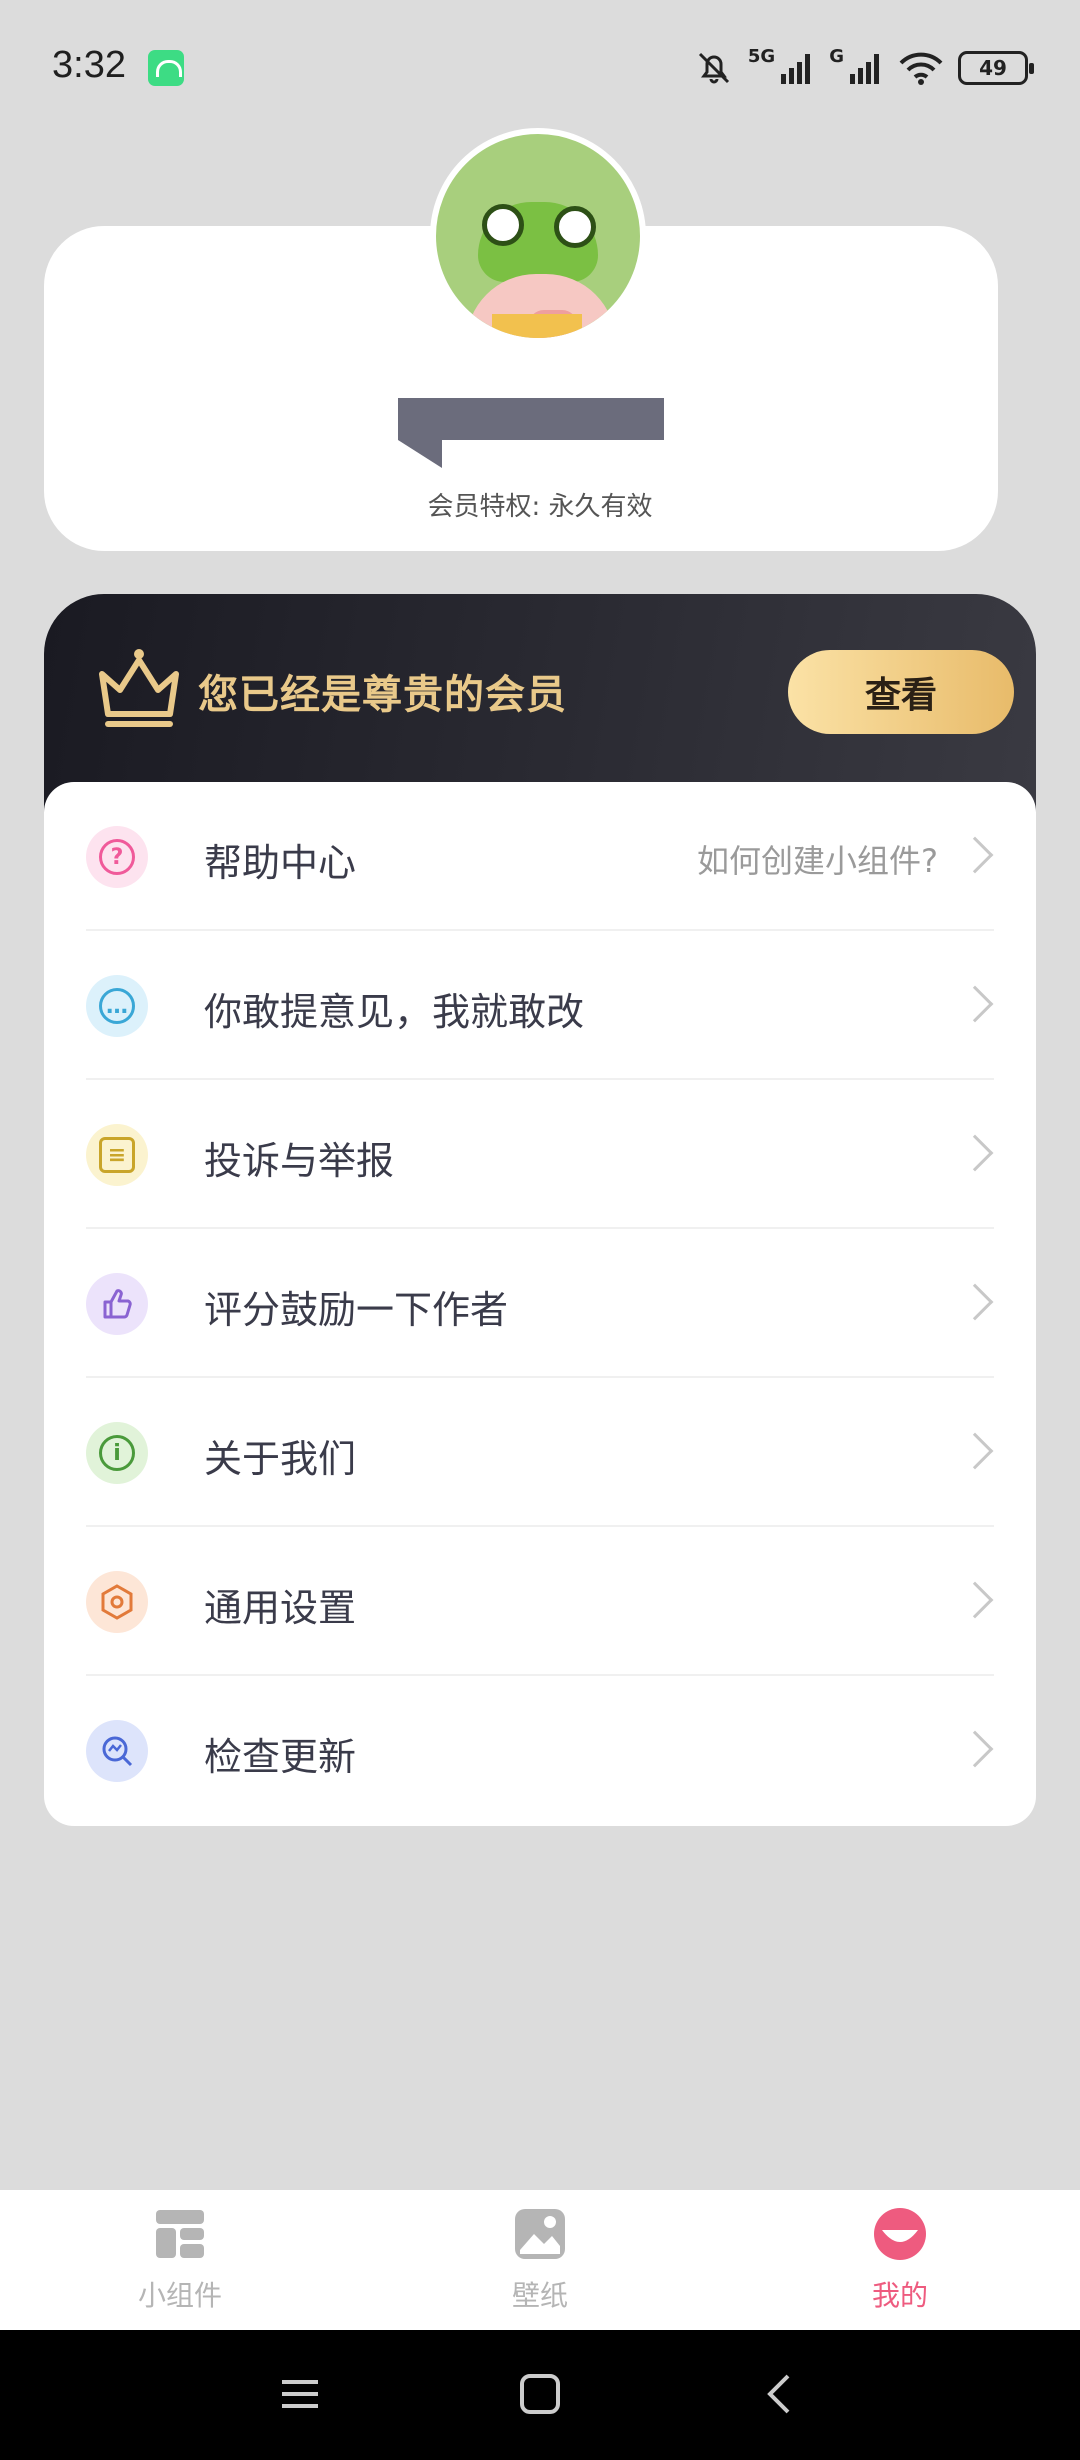  I want to click on vip-privilege-text: 会员特权: 永久有效, so click(540, 507).